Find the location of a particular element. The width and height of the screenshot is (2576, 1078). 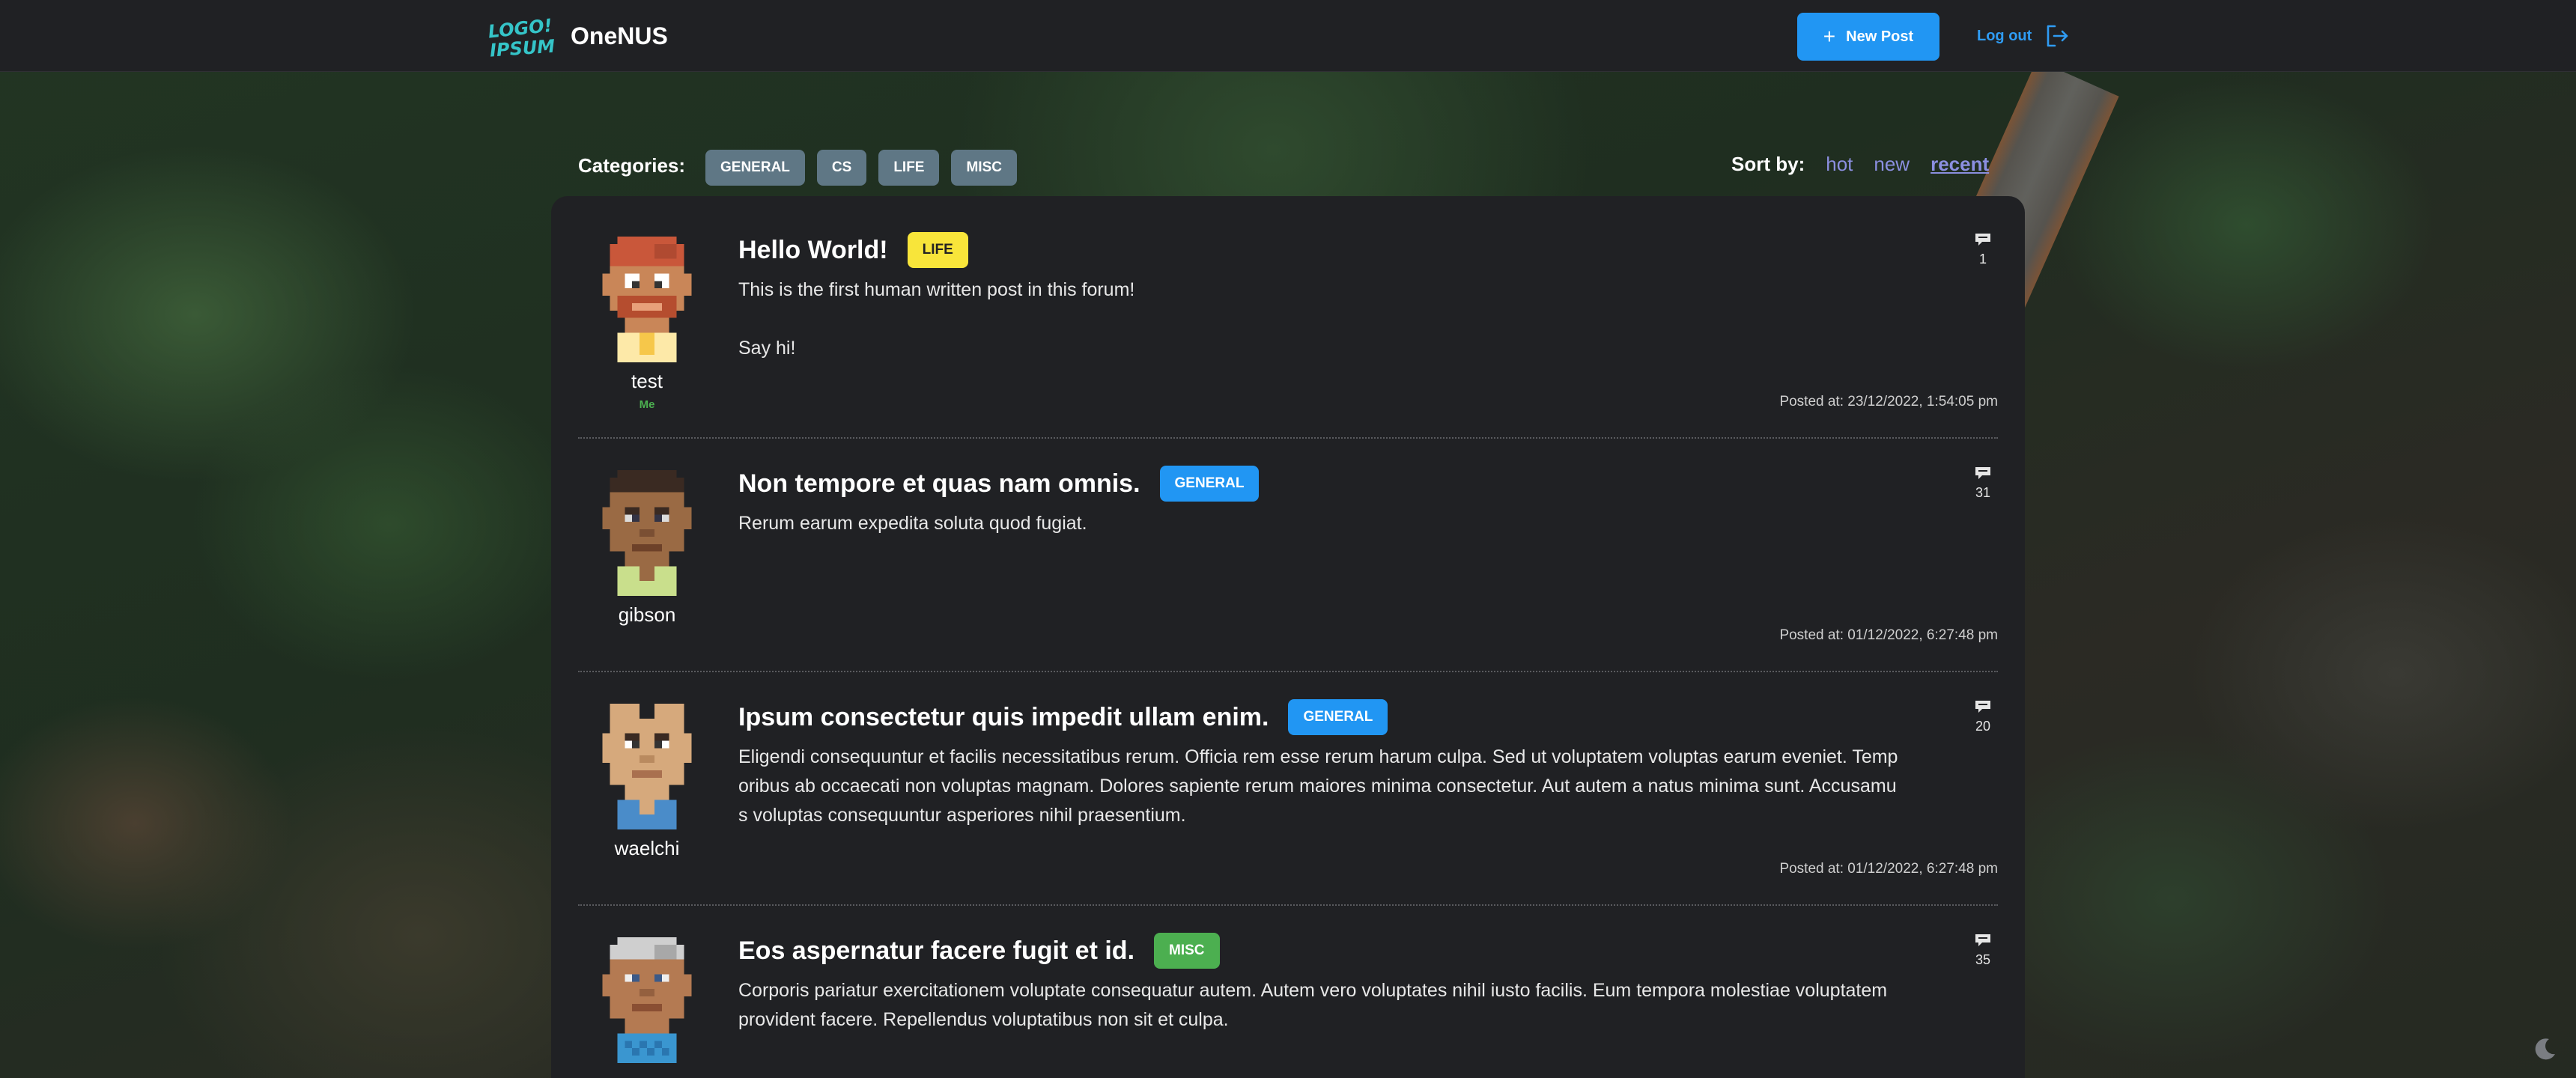

post-tag: LIFE is located at coordinates (937, 250).